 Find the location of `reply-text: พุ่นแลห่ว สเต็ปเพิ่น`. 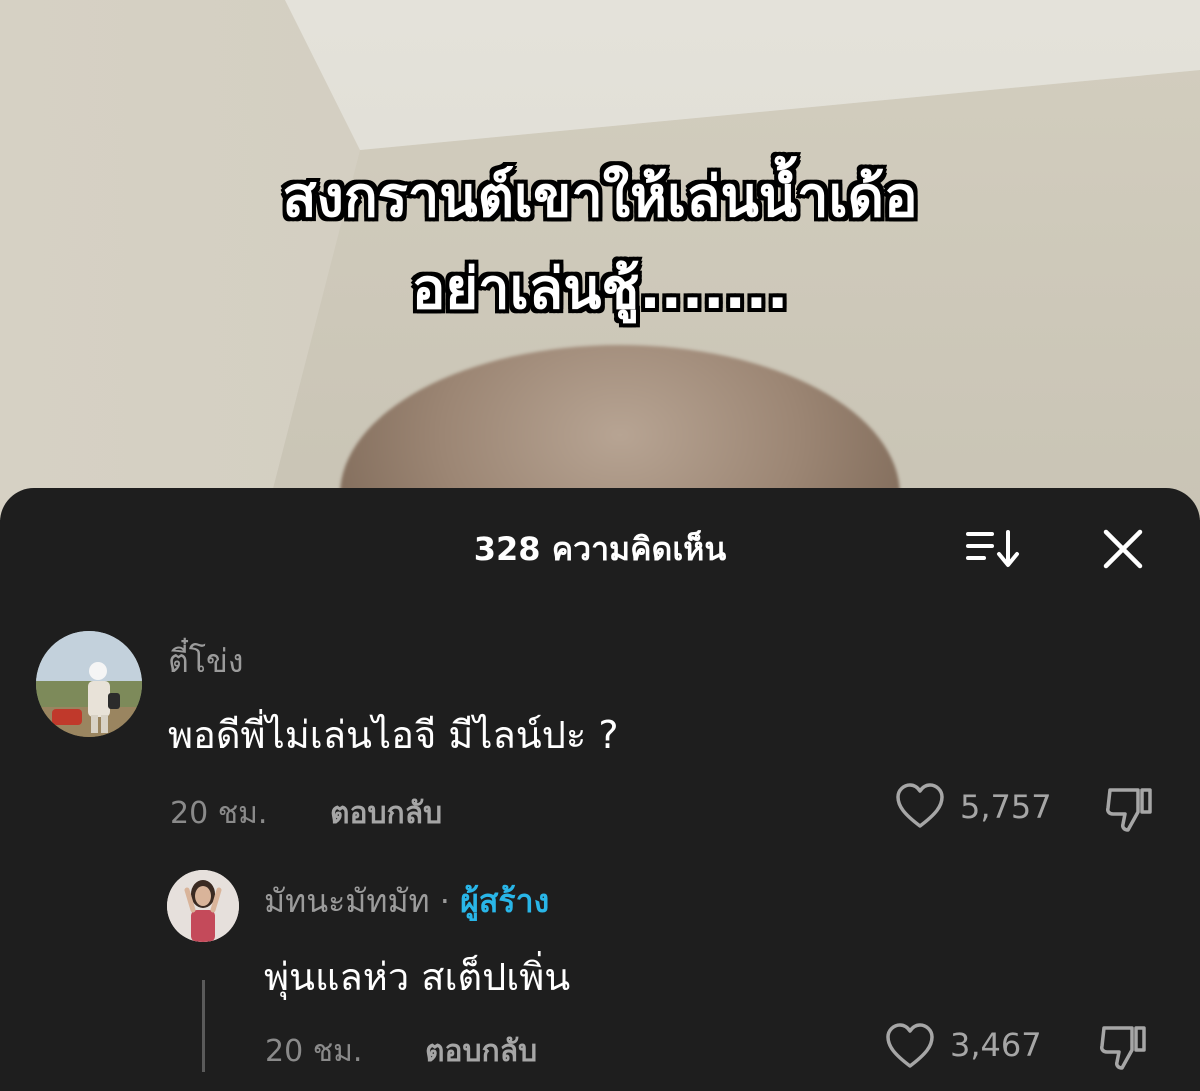

reply-text: พุ่นแลห่ว สเต็ปเพิ่น is located at coordinates (417, 977).